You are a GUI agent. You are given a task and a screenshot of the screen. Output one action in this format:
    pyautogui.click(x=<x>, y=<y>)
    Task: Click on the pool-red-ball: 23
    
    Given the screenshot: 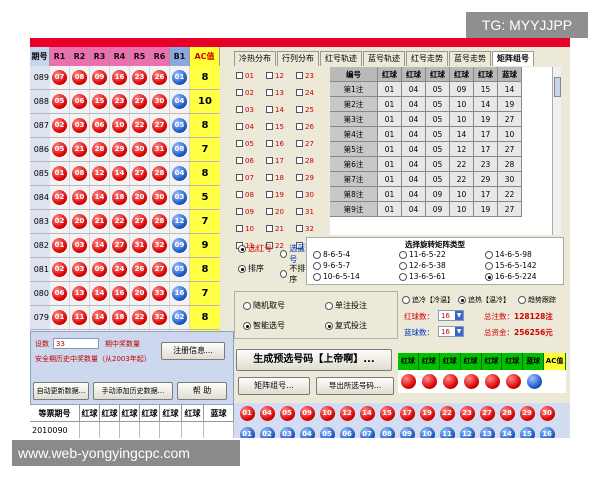 What is the action you would take?
    pyautogui.click(x=467, y=413)
    